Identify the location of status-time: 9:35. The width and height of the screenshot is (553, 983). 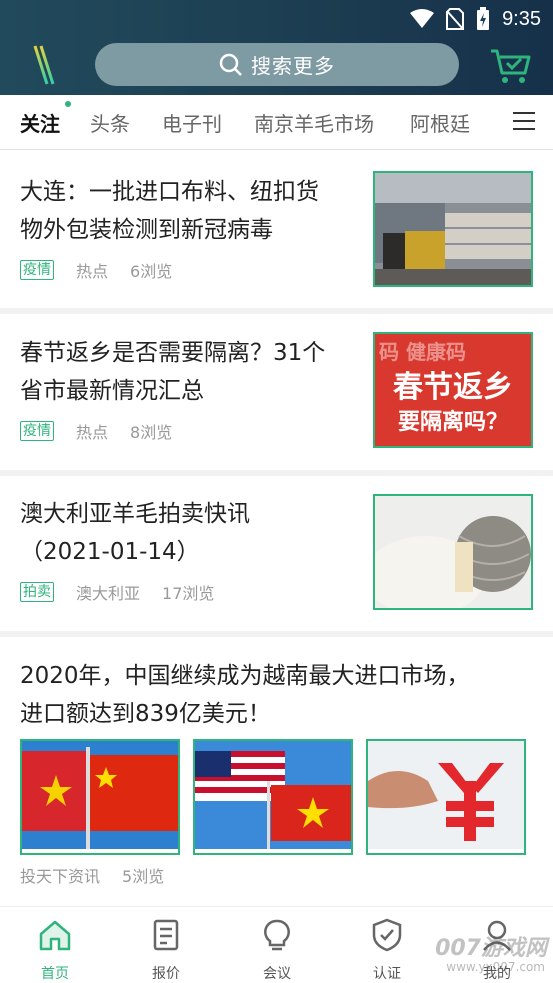
(521, 18).